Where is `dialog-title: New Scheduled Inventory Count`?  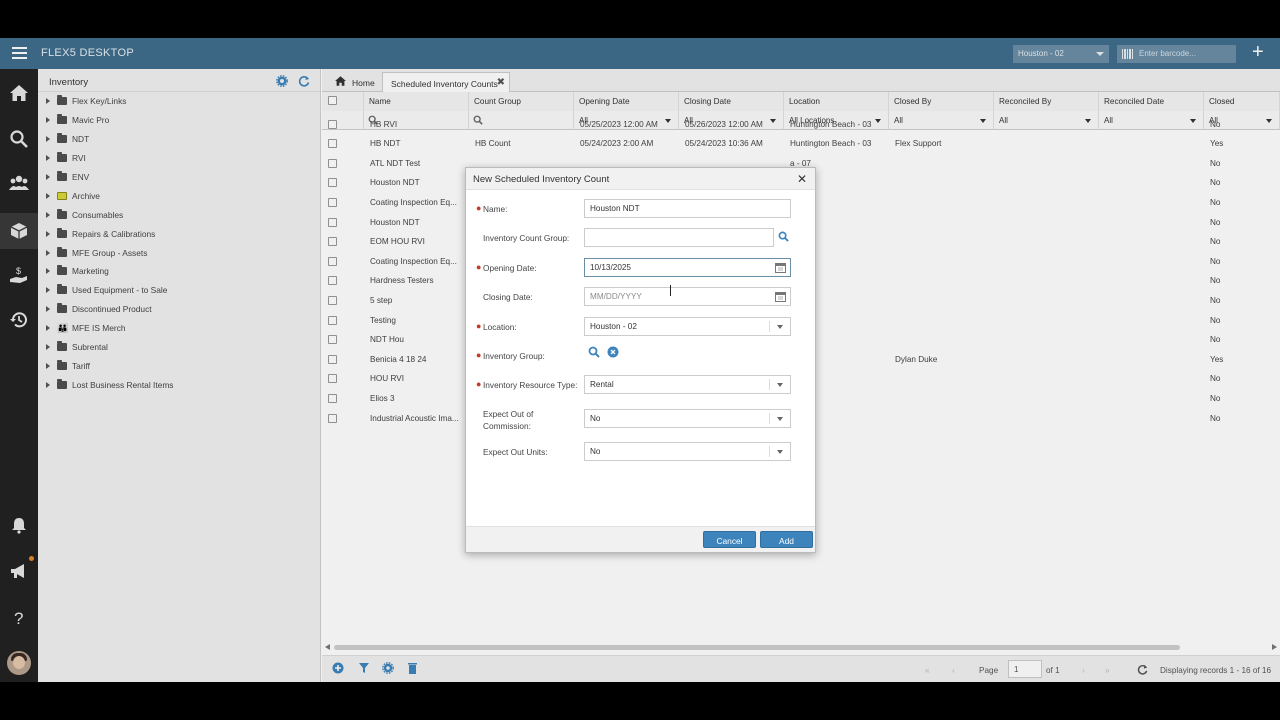 dialog-title: New Scheduled Inventory Count is located at coordinates (640, 179).